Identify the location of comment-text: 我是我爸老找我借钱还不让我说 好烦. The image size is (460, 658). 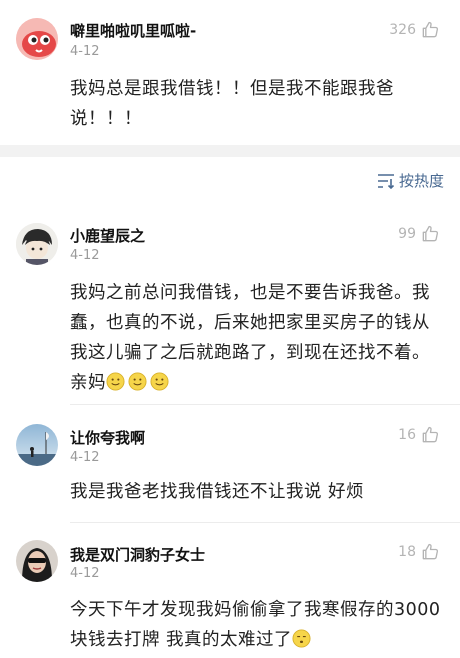
(217, 492).